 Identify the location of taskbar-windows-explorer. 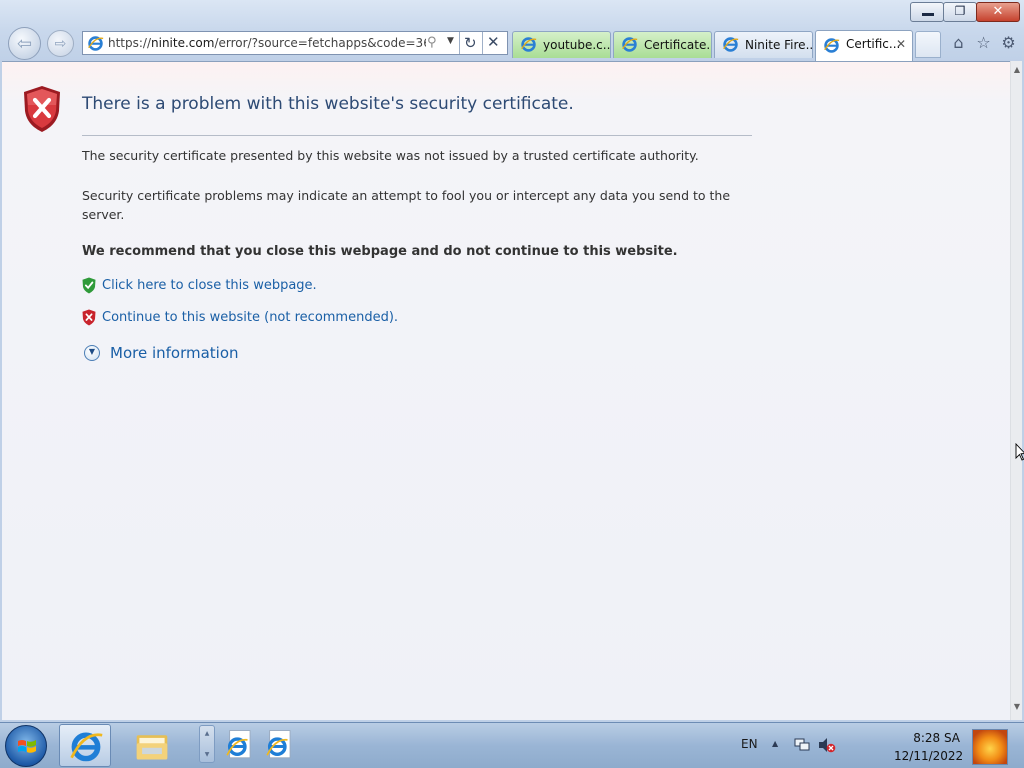
(152, 745).